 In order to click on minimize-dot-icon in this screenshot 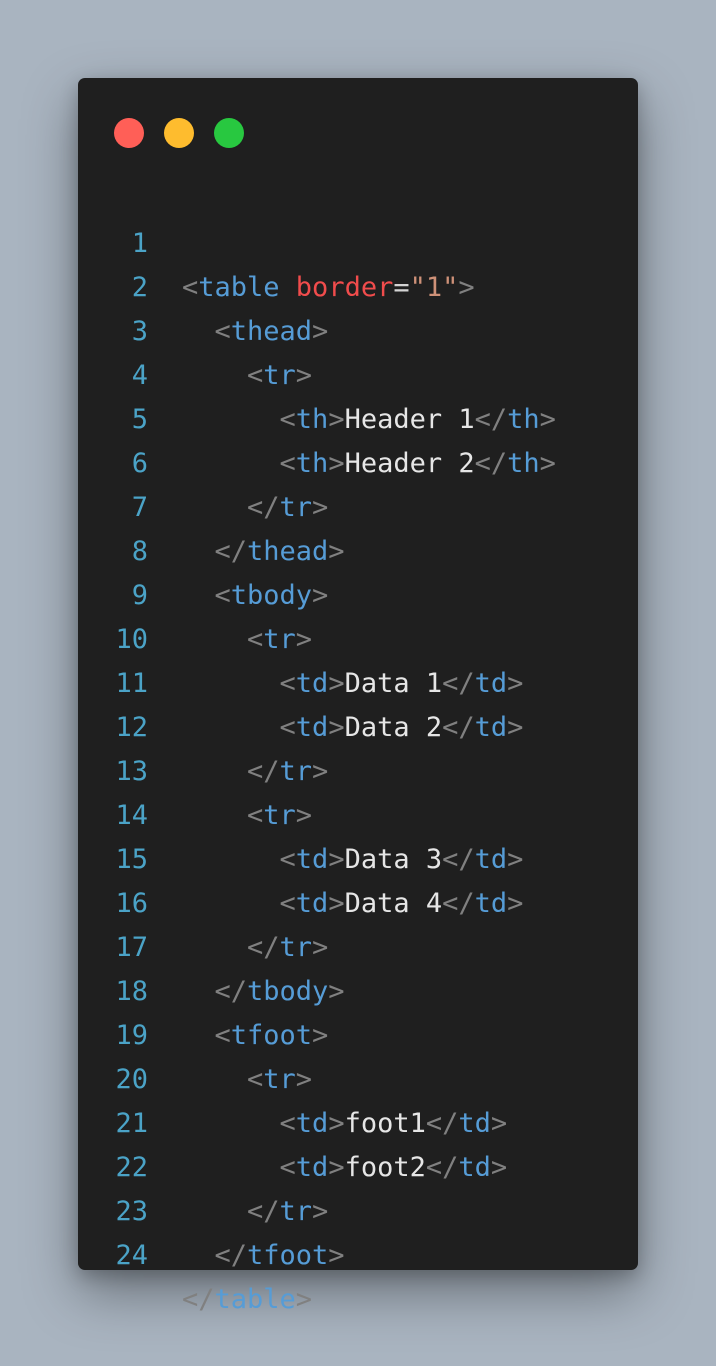, I will do `click(179, 133)`.